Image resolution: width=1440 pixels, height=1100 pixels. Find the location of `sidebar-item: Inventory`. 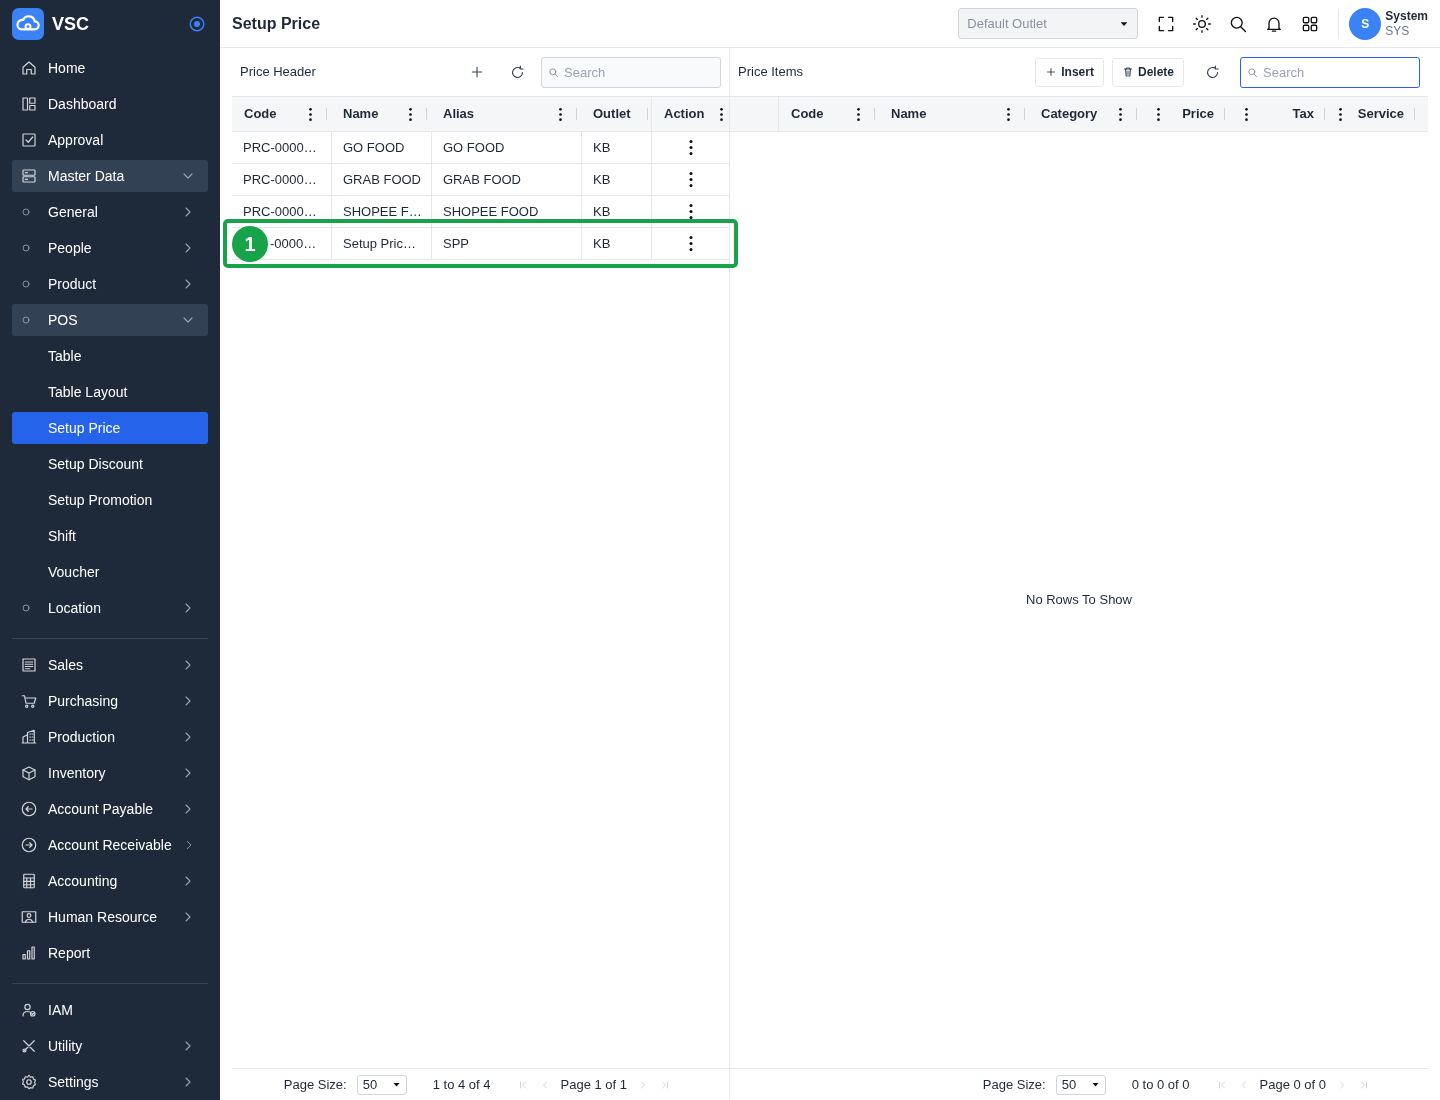

sidebar-item: Inventory is located at coordinates (110, 773).